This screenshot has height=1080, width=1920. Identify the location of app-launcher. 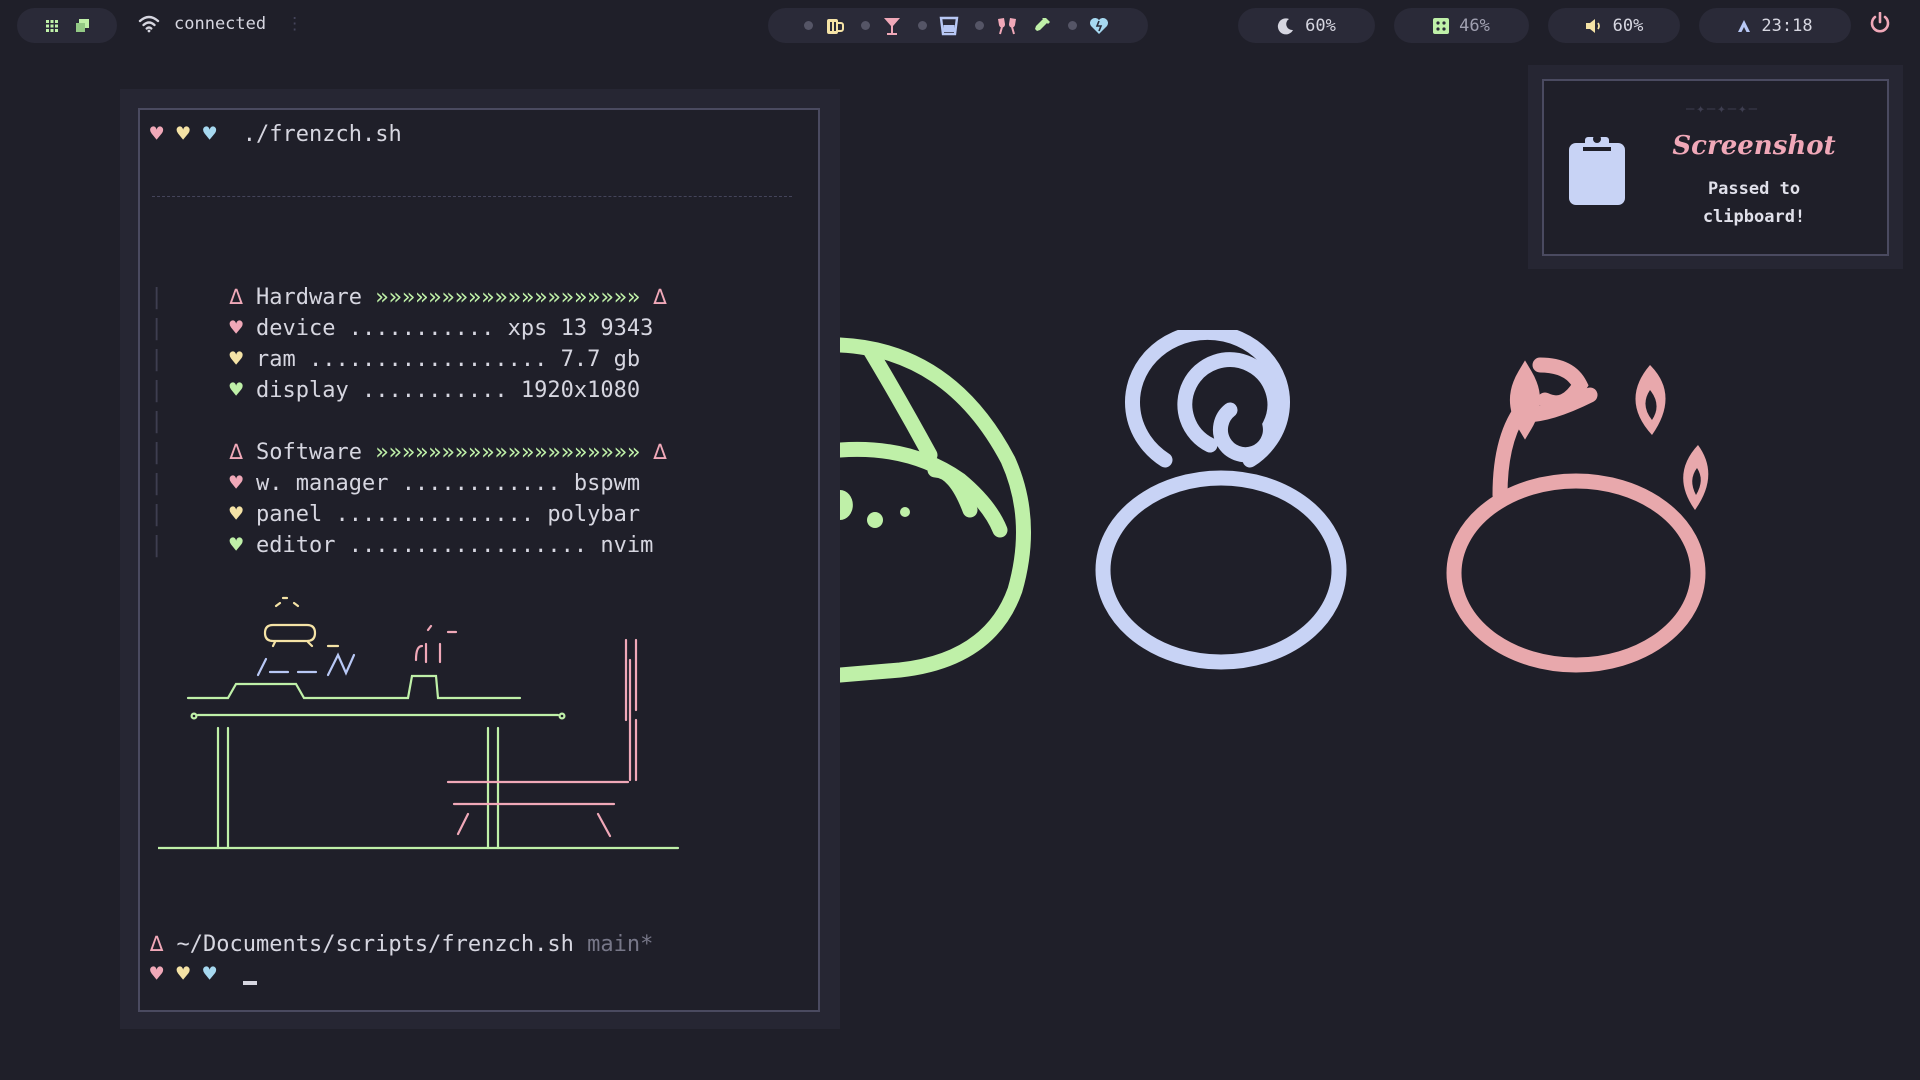
(958, 25).